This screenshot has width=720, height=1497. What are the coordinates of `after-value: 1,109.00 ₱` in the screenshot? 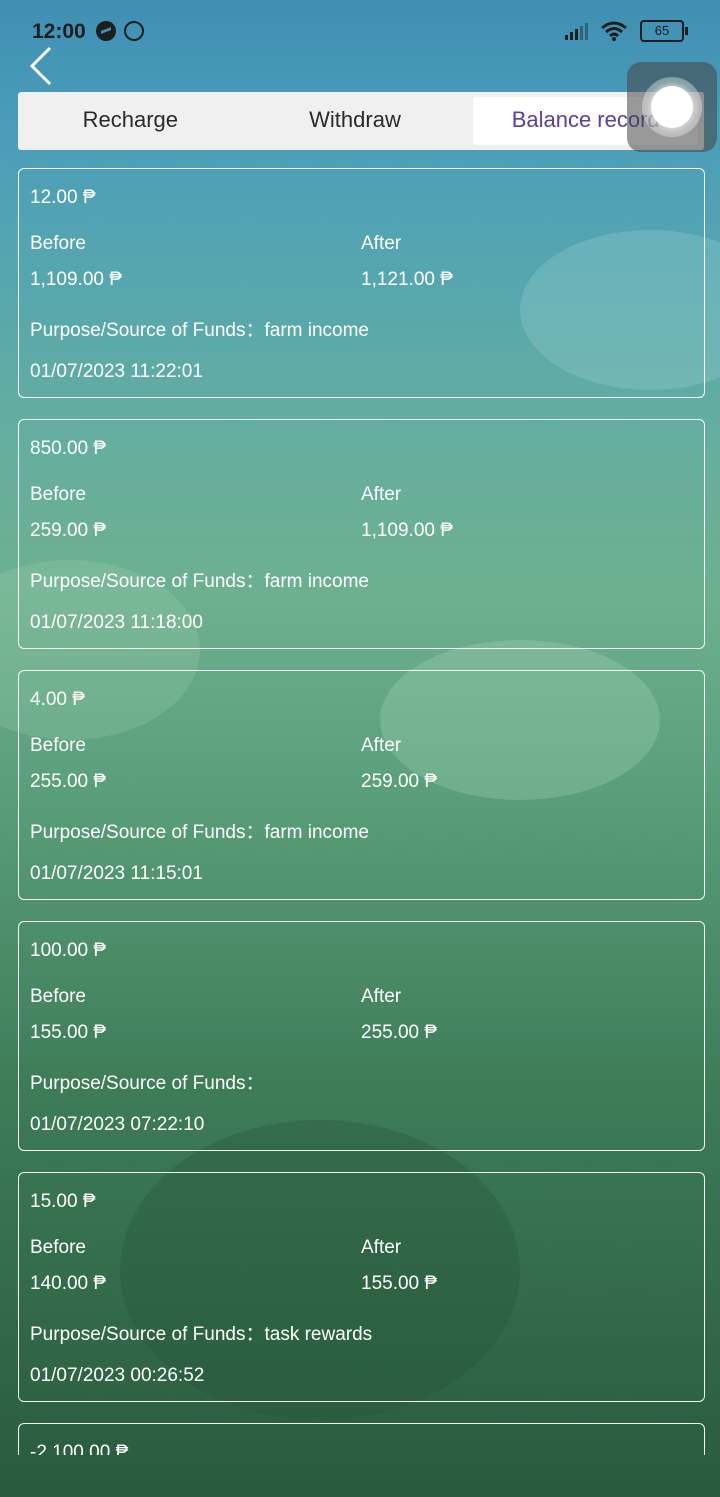 It's located at (407, 530).